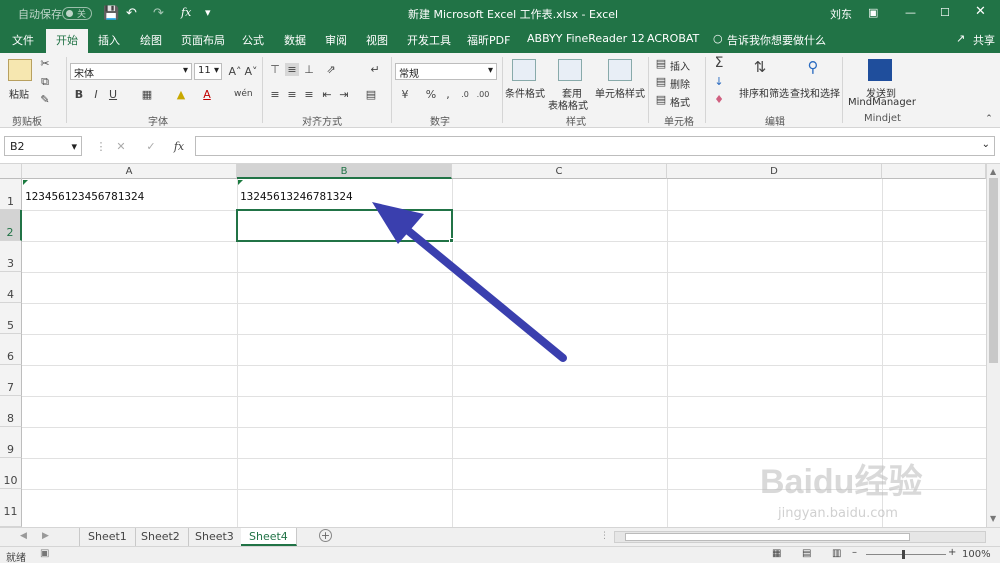 The width and height of the screenshot is (1000, 564). What do you see at coordinates (524, 70) in the screenshot?
I see `conditional-format-icon` at bounding box center [524, 70].